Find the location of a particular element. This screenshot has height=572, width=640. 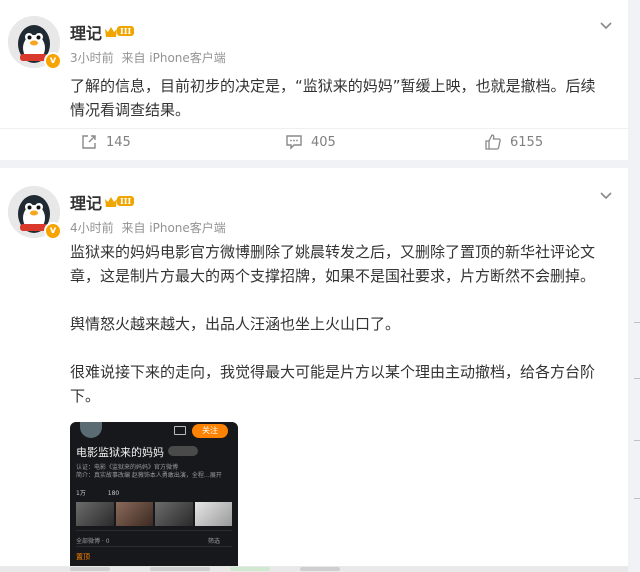

share-icon is located at coordinates (89, 142).